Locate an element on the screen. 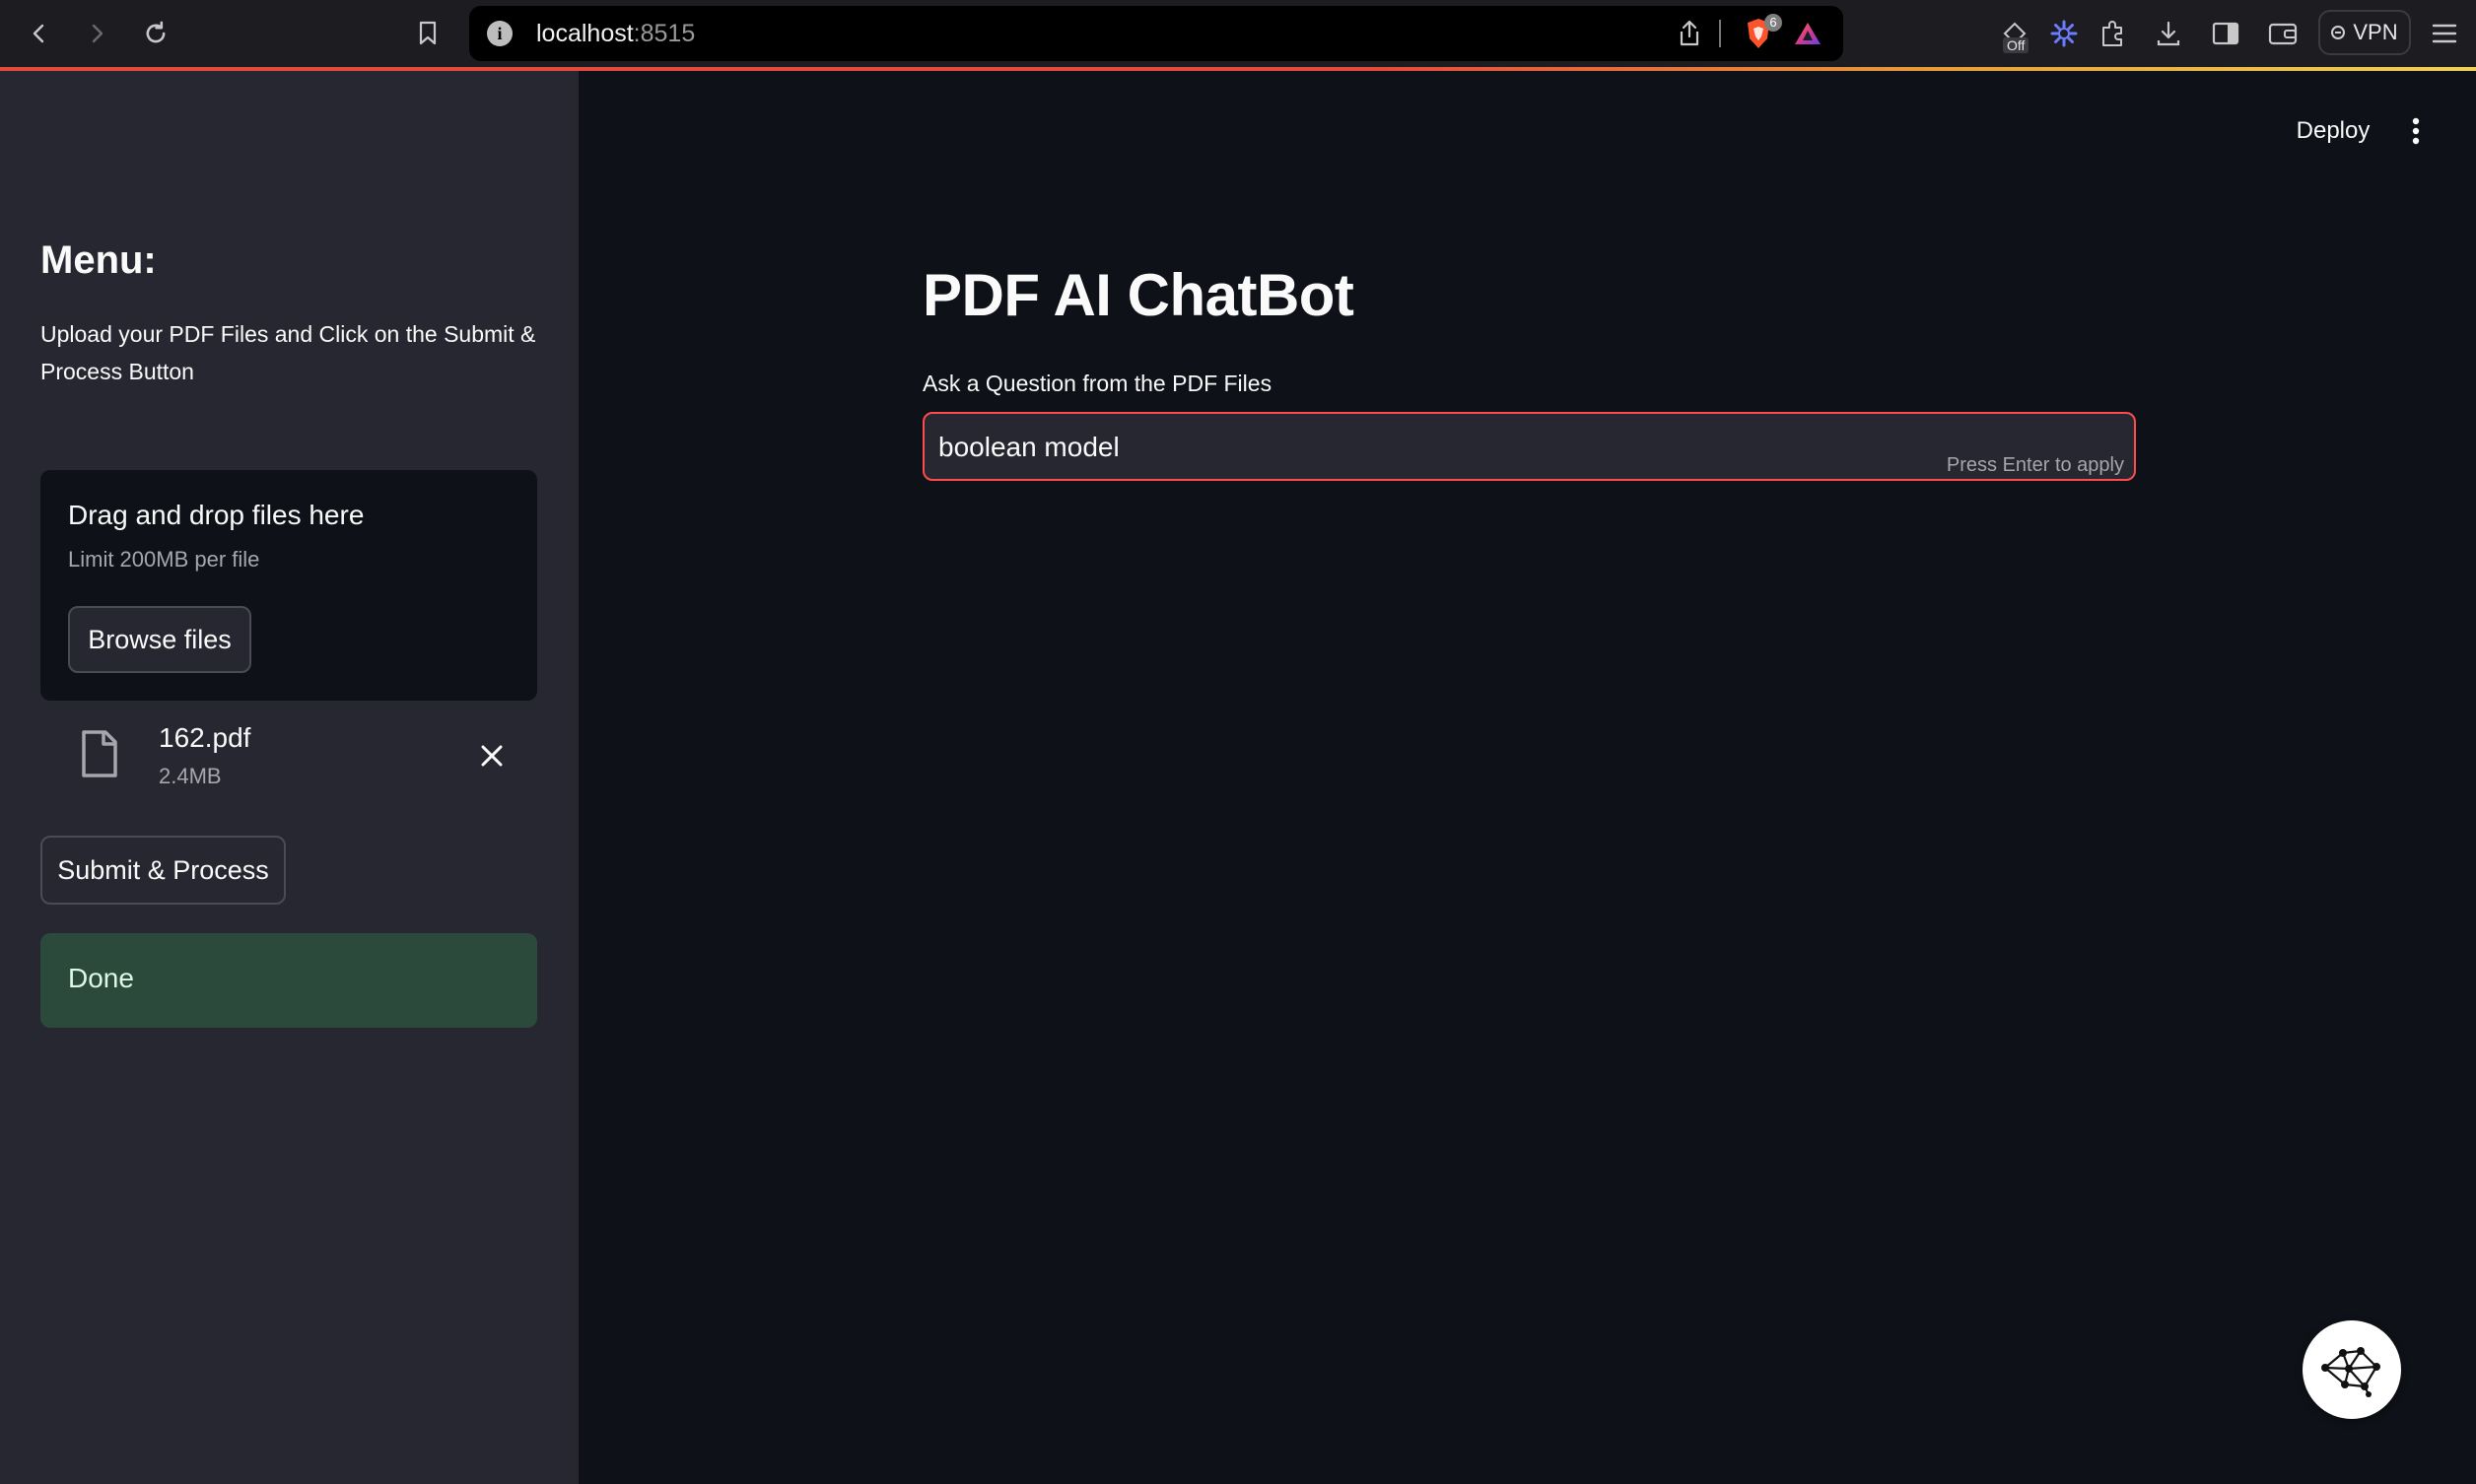  network-graph-icon is located at coordinates (2350, 1372).